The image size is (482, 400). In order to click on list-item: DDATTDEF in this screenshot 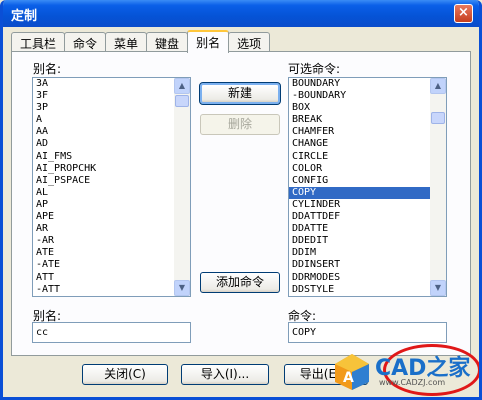, I will do `click(359, 217)`.